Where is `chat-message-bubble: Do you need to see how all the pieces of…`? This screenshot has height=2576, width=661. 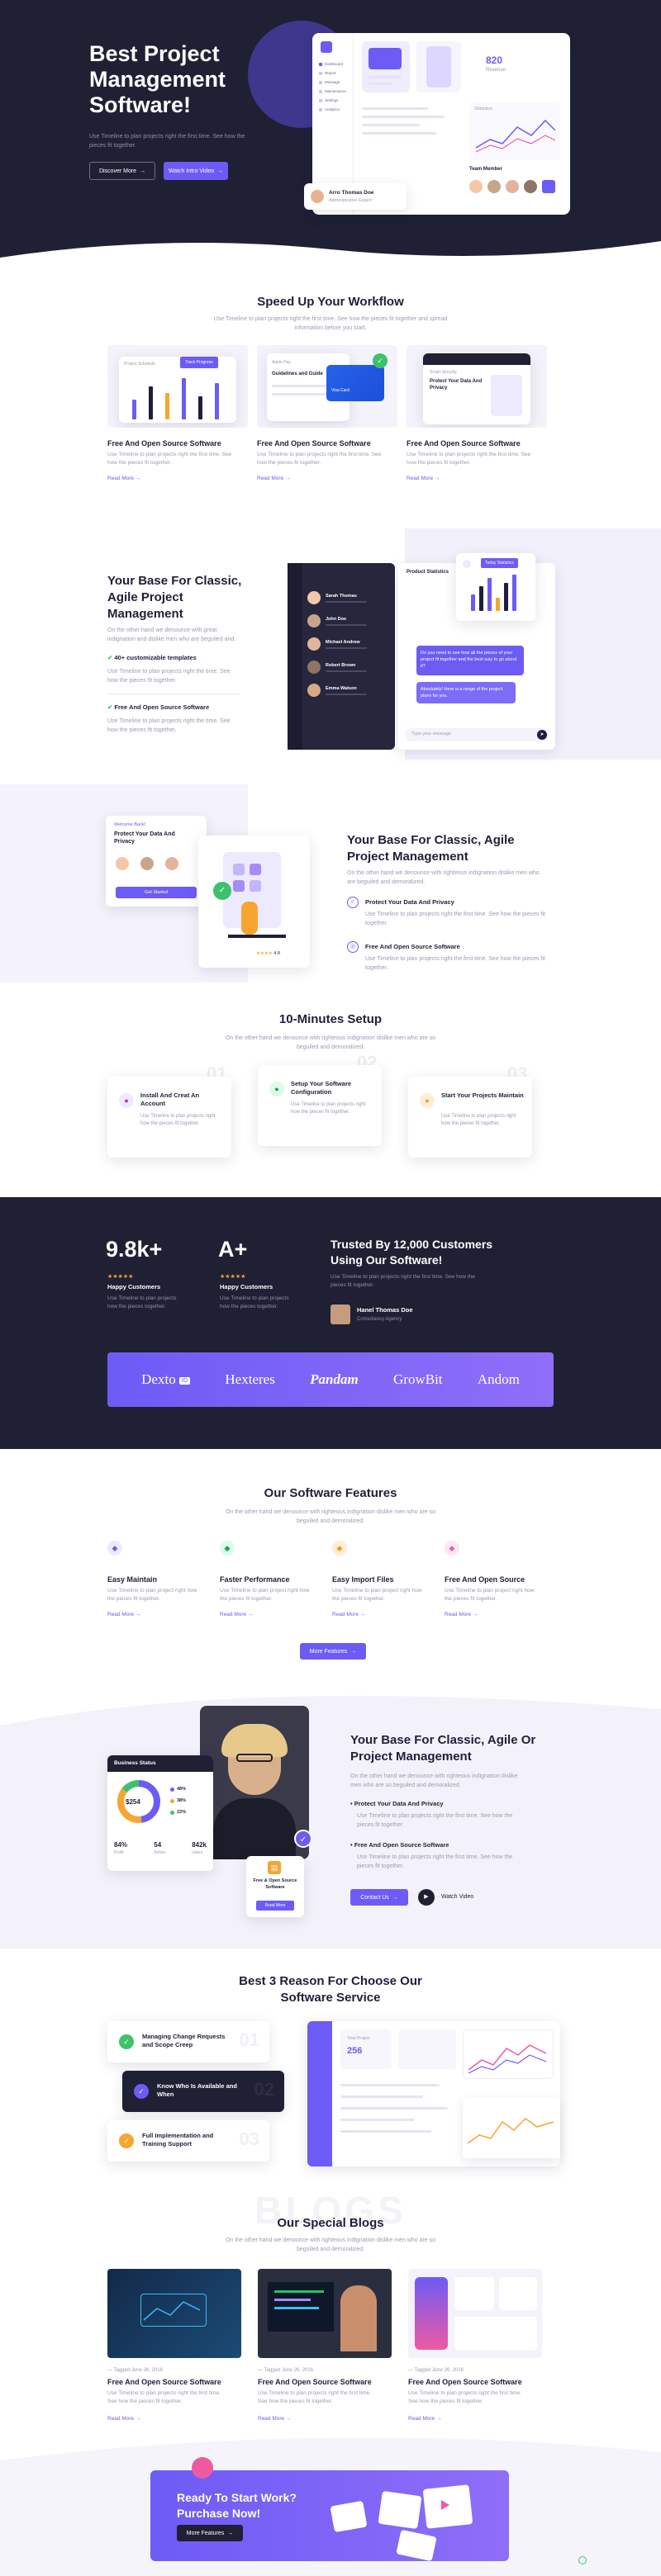 chat-message-bubble: Do you need to see how all the pieces of… is located at coordinates (470, 660).